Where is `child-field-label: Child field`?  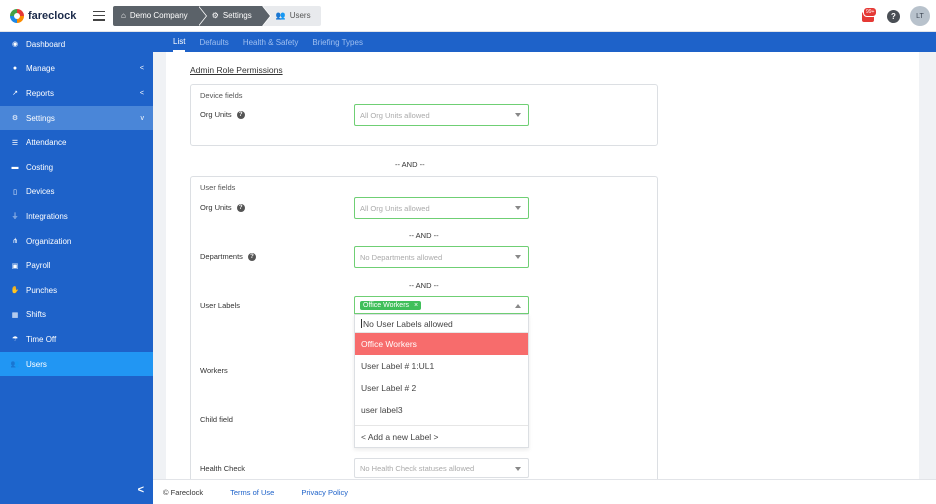
child-field-label: Child field is located at coordinates (216, 419).